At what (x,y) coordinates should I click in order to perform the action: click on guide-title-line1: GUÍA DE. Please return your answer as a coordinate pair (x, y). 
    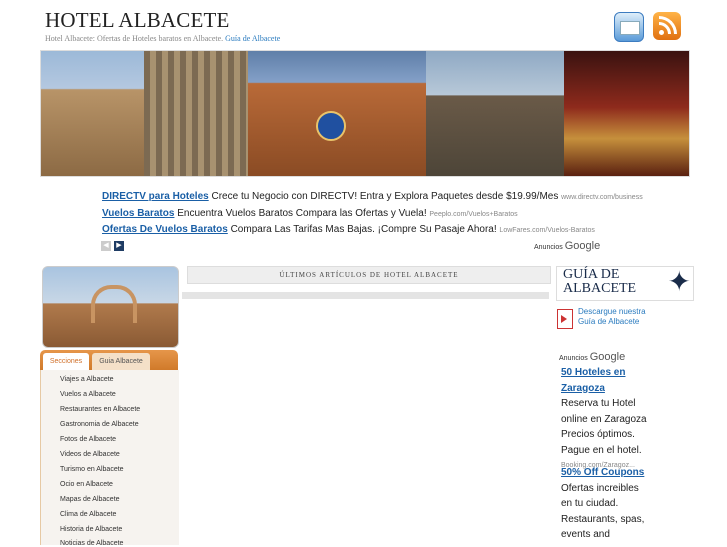
    Looking at the image, I should click on (591, 274).